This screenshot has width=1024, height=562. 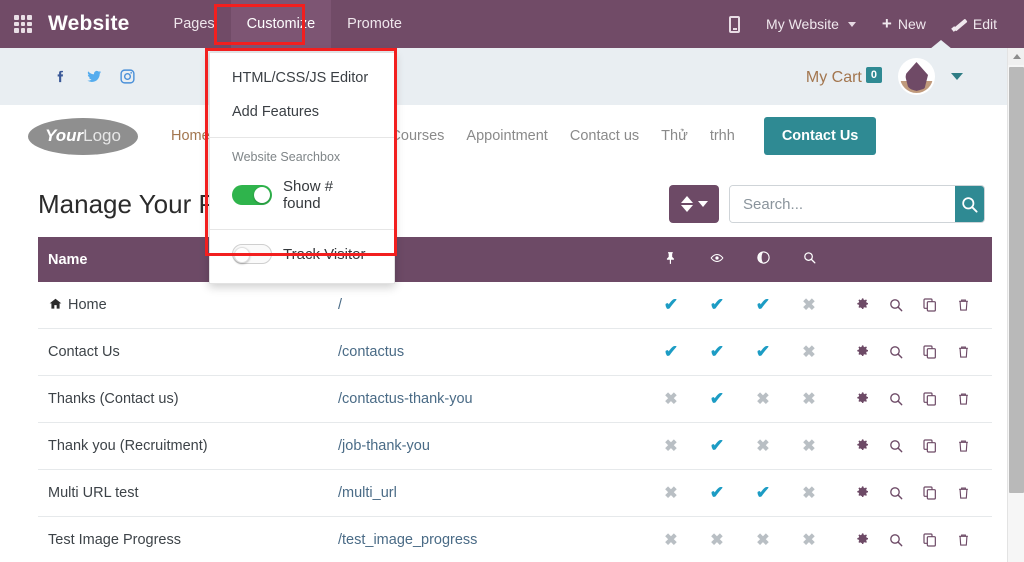 I want to click on instagram-icon, so click(x=127, y=76).